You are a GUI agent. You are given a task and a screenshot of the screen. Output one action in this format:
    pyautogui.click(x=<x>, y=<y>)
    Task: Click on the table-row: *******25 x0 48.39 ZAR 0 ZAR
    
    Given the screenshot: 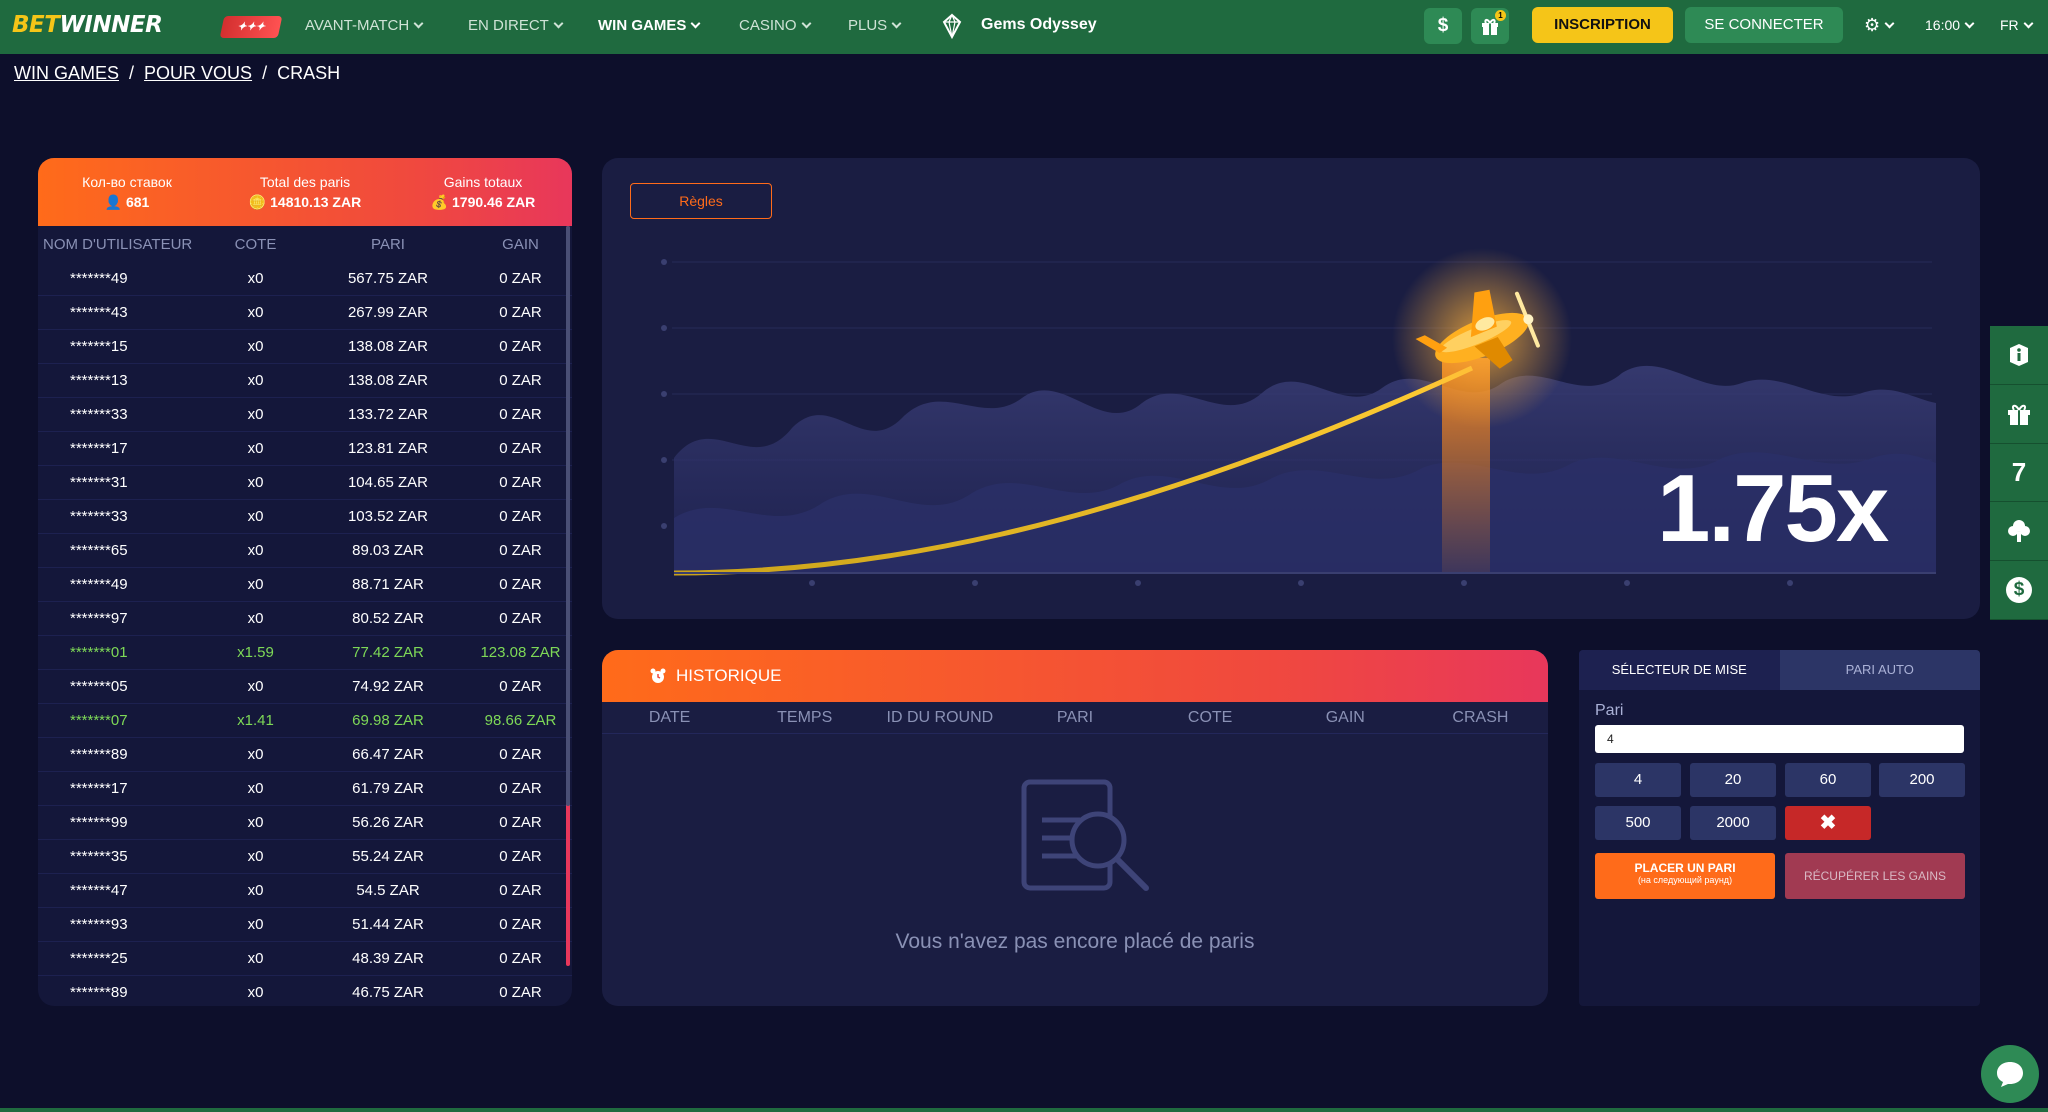 What is the action you would take?
    pyautogui.click(x=305, y=959)
    